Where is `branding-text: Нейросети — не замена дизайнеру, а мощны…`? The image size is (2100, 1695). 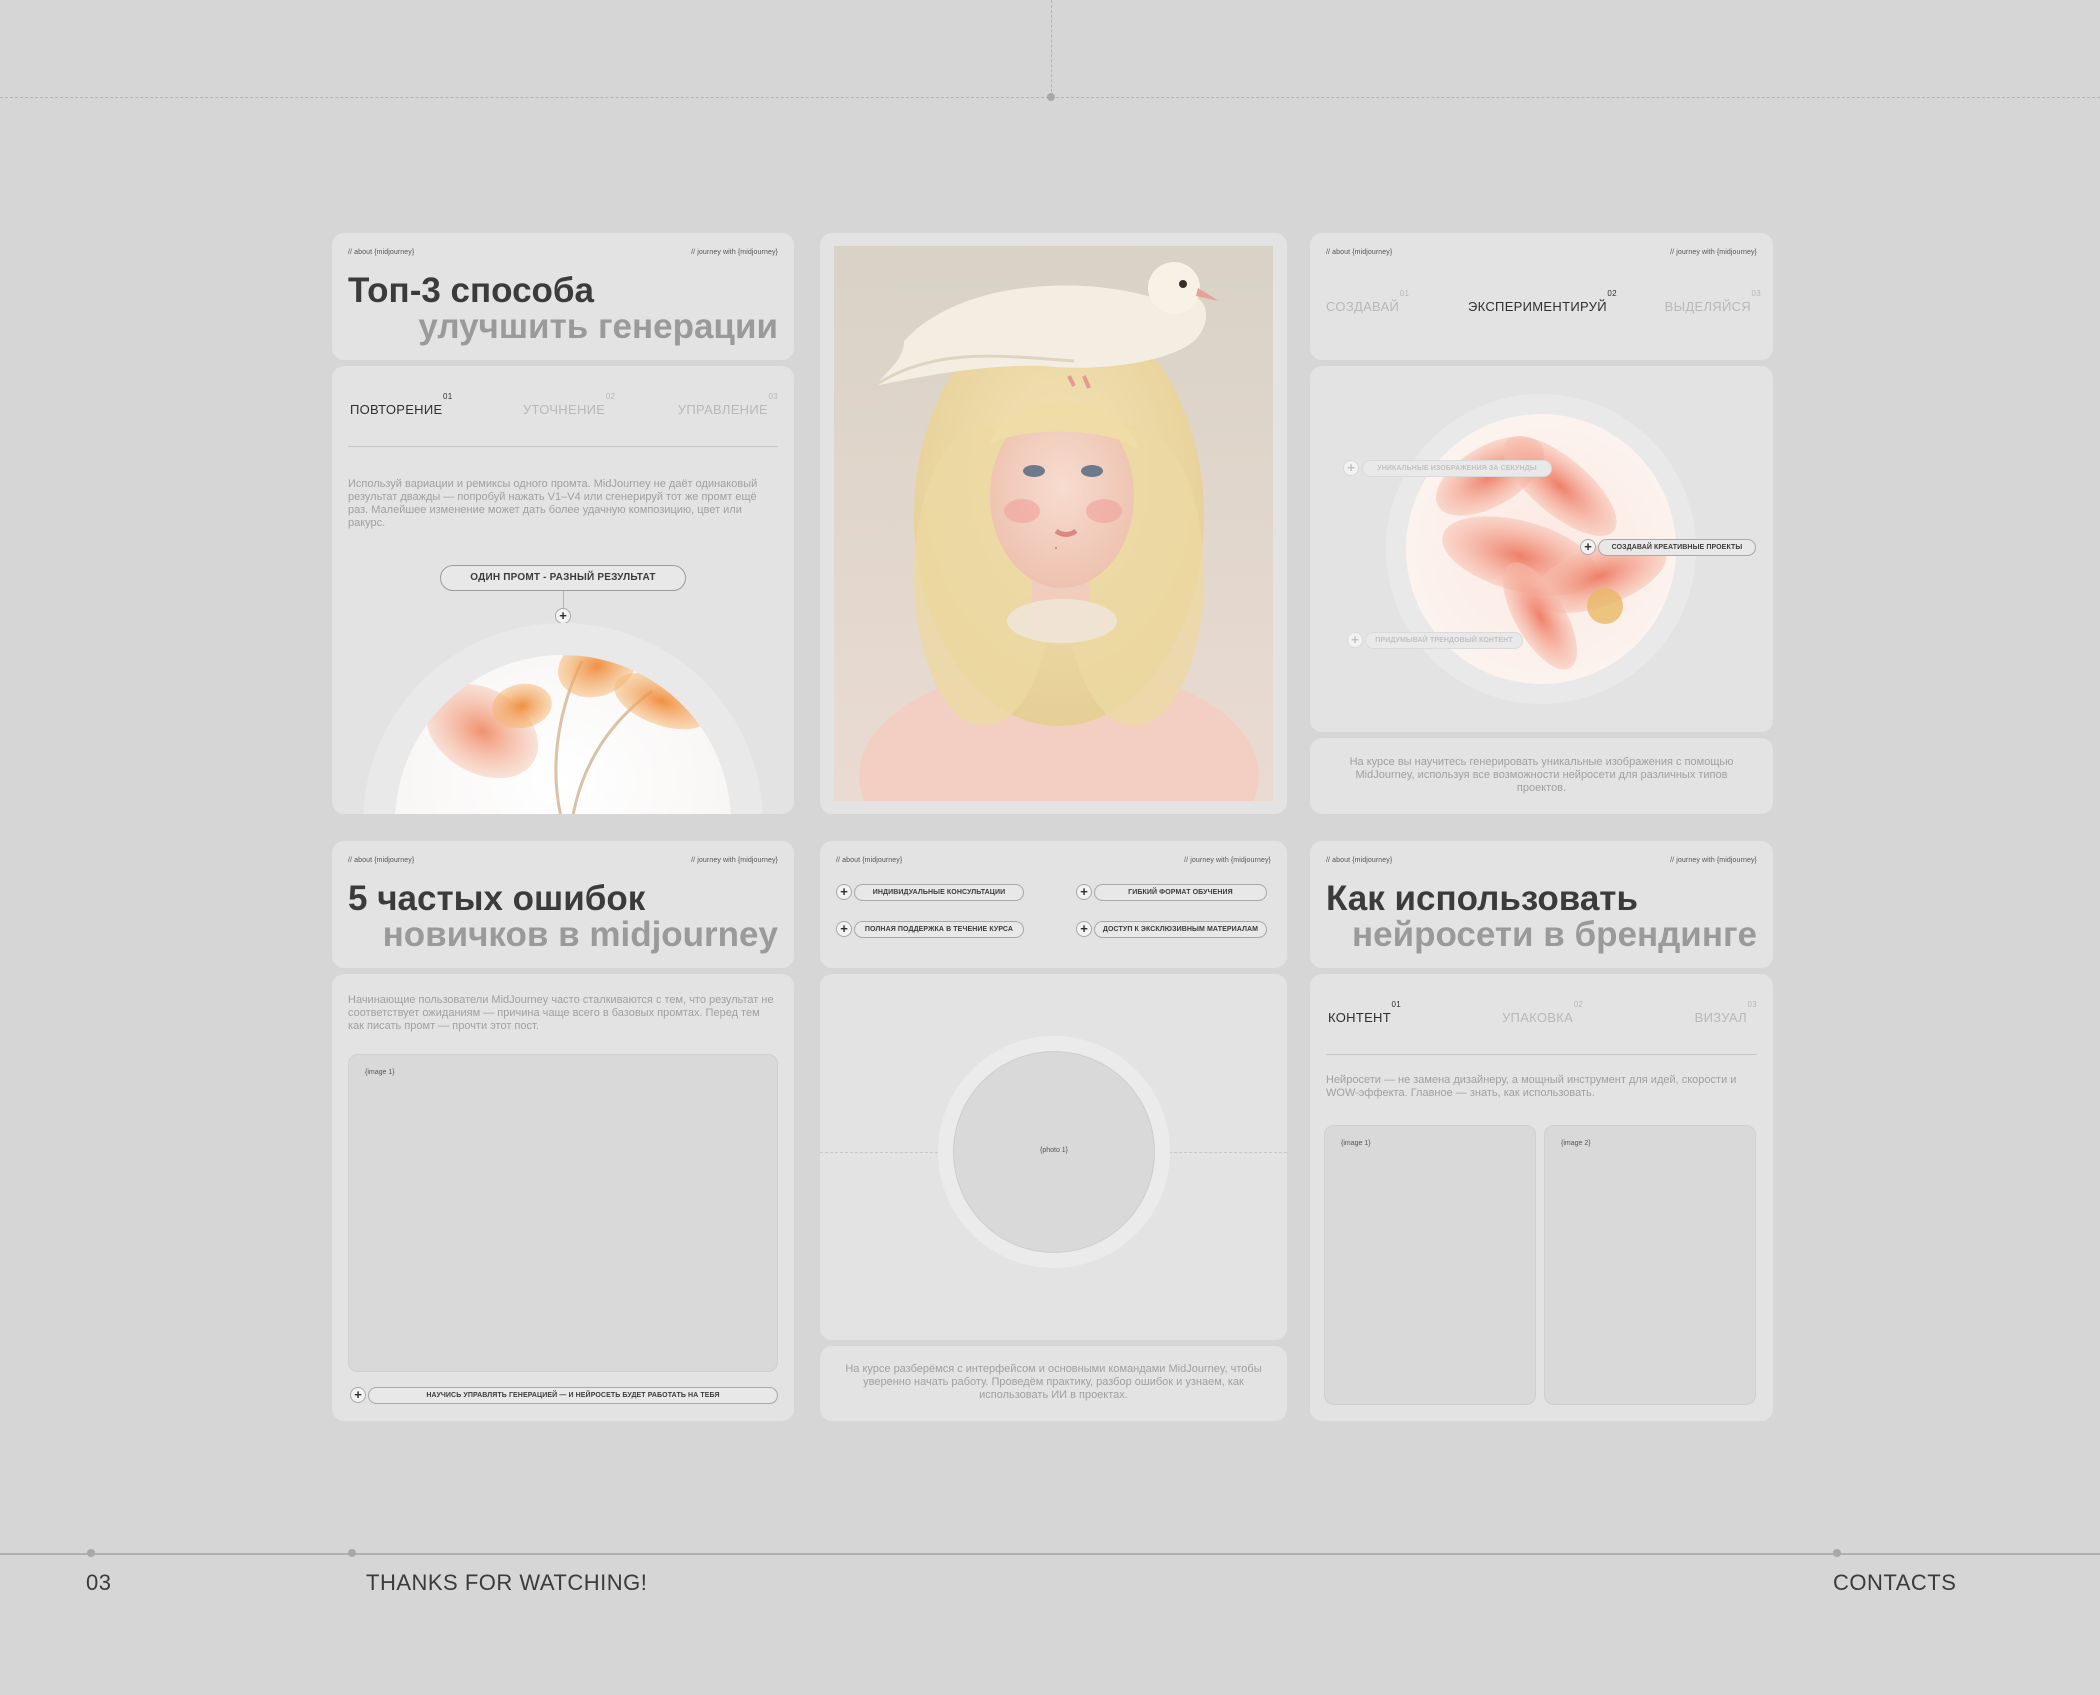
branding-text: Нейросети — не замена дизайнеру, а мощны… is located at coordinates (1531, 1086).